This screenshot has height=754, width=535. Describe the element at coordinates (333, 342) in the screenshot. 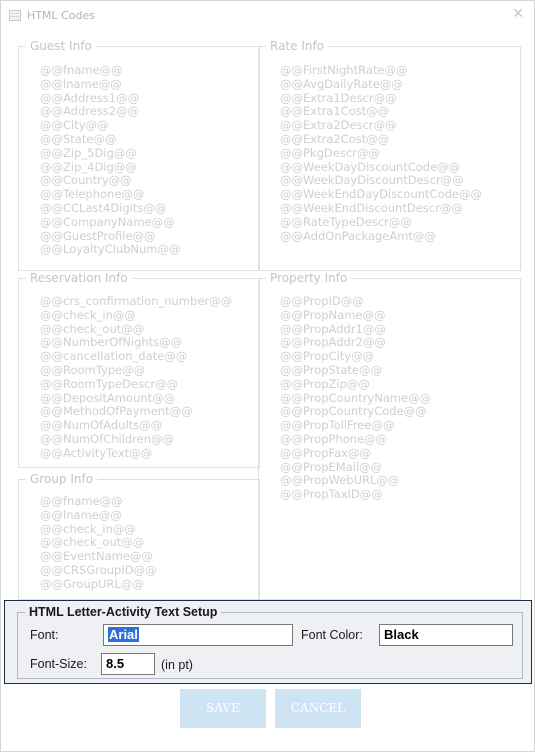

I see `html-code-item: @@PropAddr2@@` at that location.